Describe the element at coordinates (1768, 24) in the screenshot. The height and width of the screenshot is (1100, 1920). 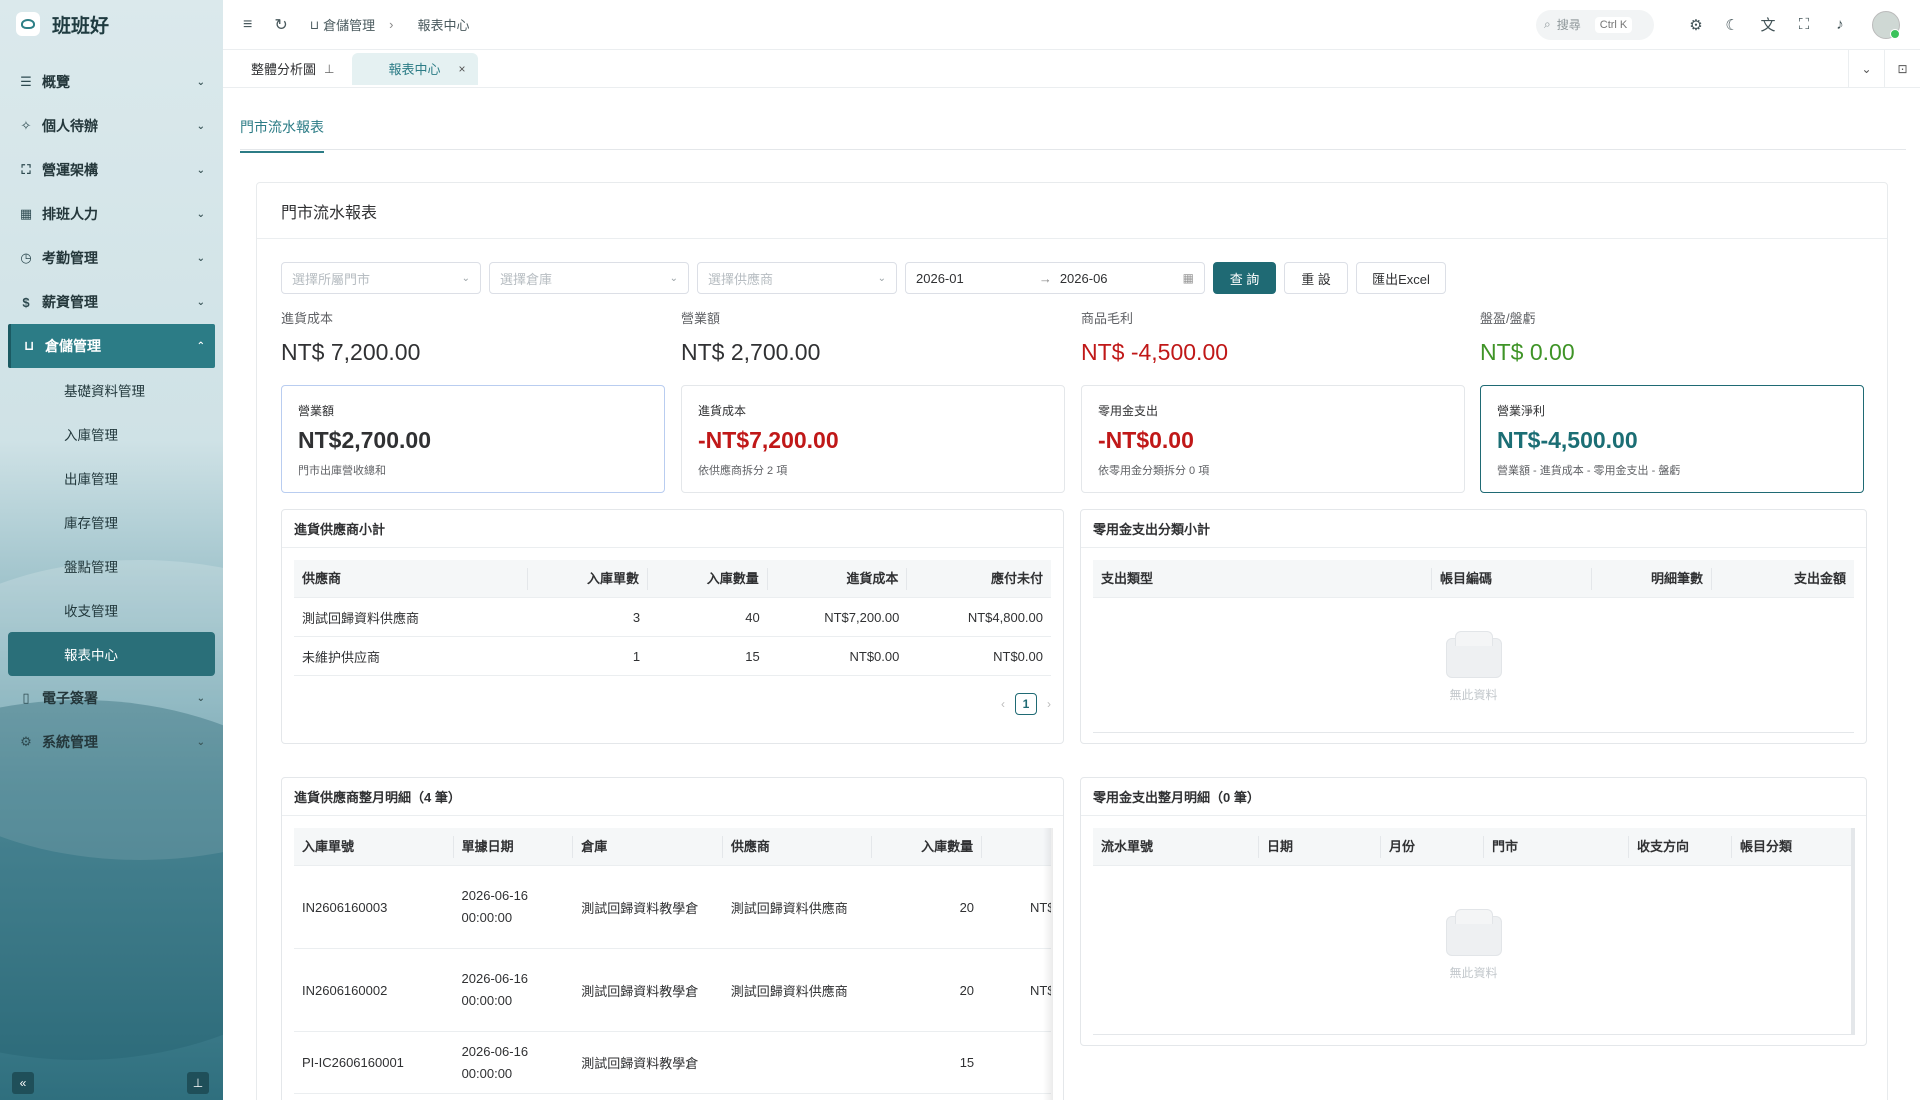
I see `translate-icon: 文` at that location.